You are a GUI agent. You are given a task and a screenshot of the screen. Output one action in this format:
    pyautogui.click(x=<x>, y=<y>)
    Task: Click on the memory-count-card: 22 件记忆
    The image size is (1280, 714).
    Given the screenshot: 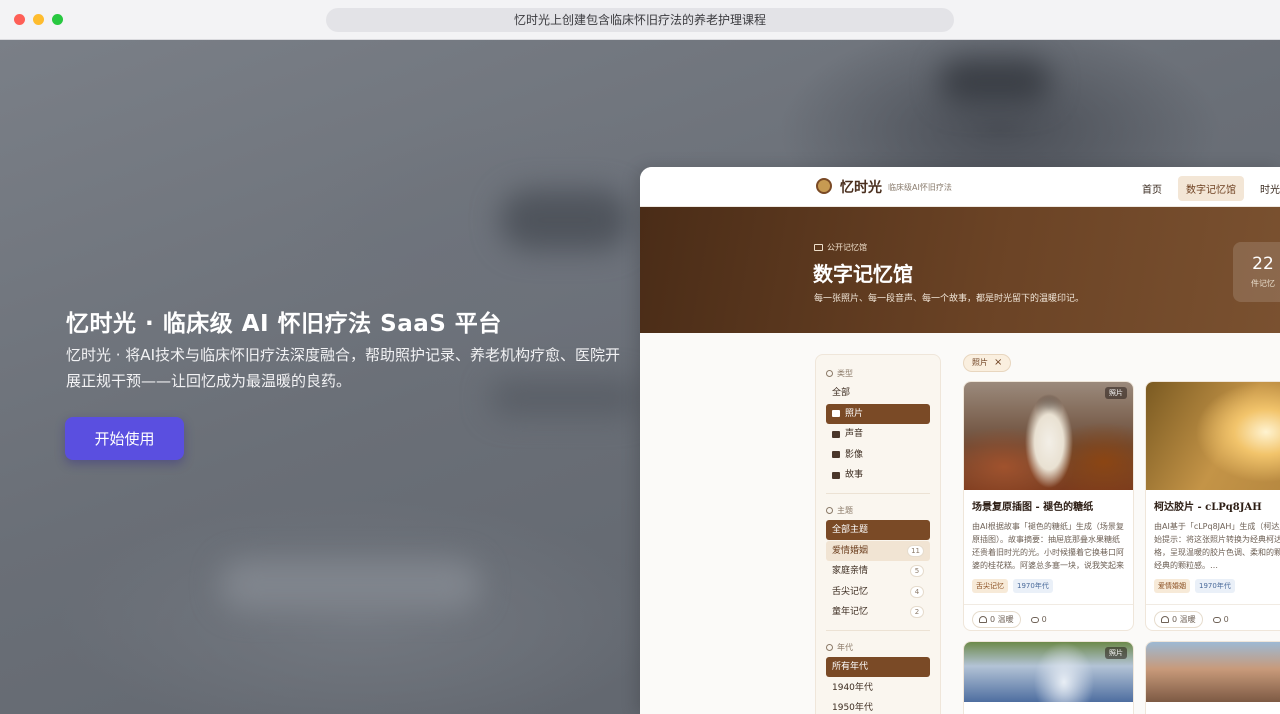 What is the action you would take?
    pyautogui.click(x=1256, y=272)
    